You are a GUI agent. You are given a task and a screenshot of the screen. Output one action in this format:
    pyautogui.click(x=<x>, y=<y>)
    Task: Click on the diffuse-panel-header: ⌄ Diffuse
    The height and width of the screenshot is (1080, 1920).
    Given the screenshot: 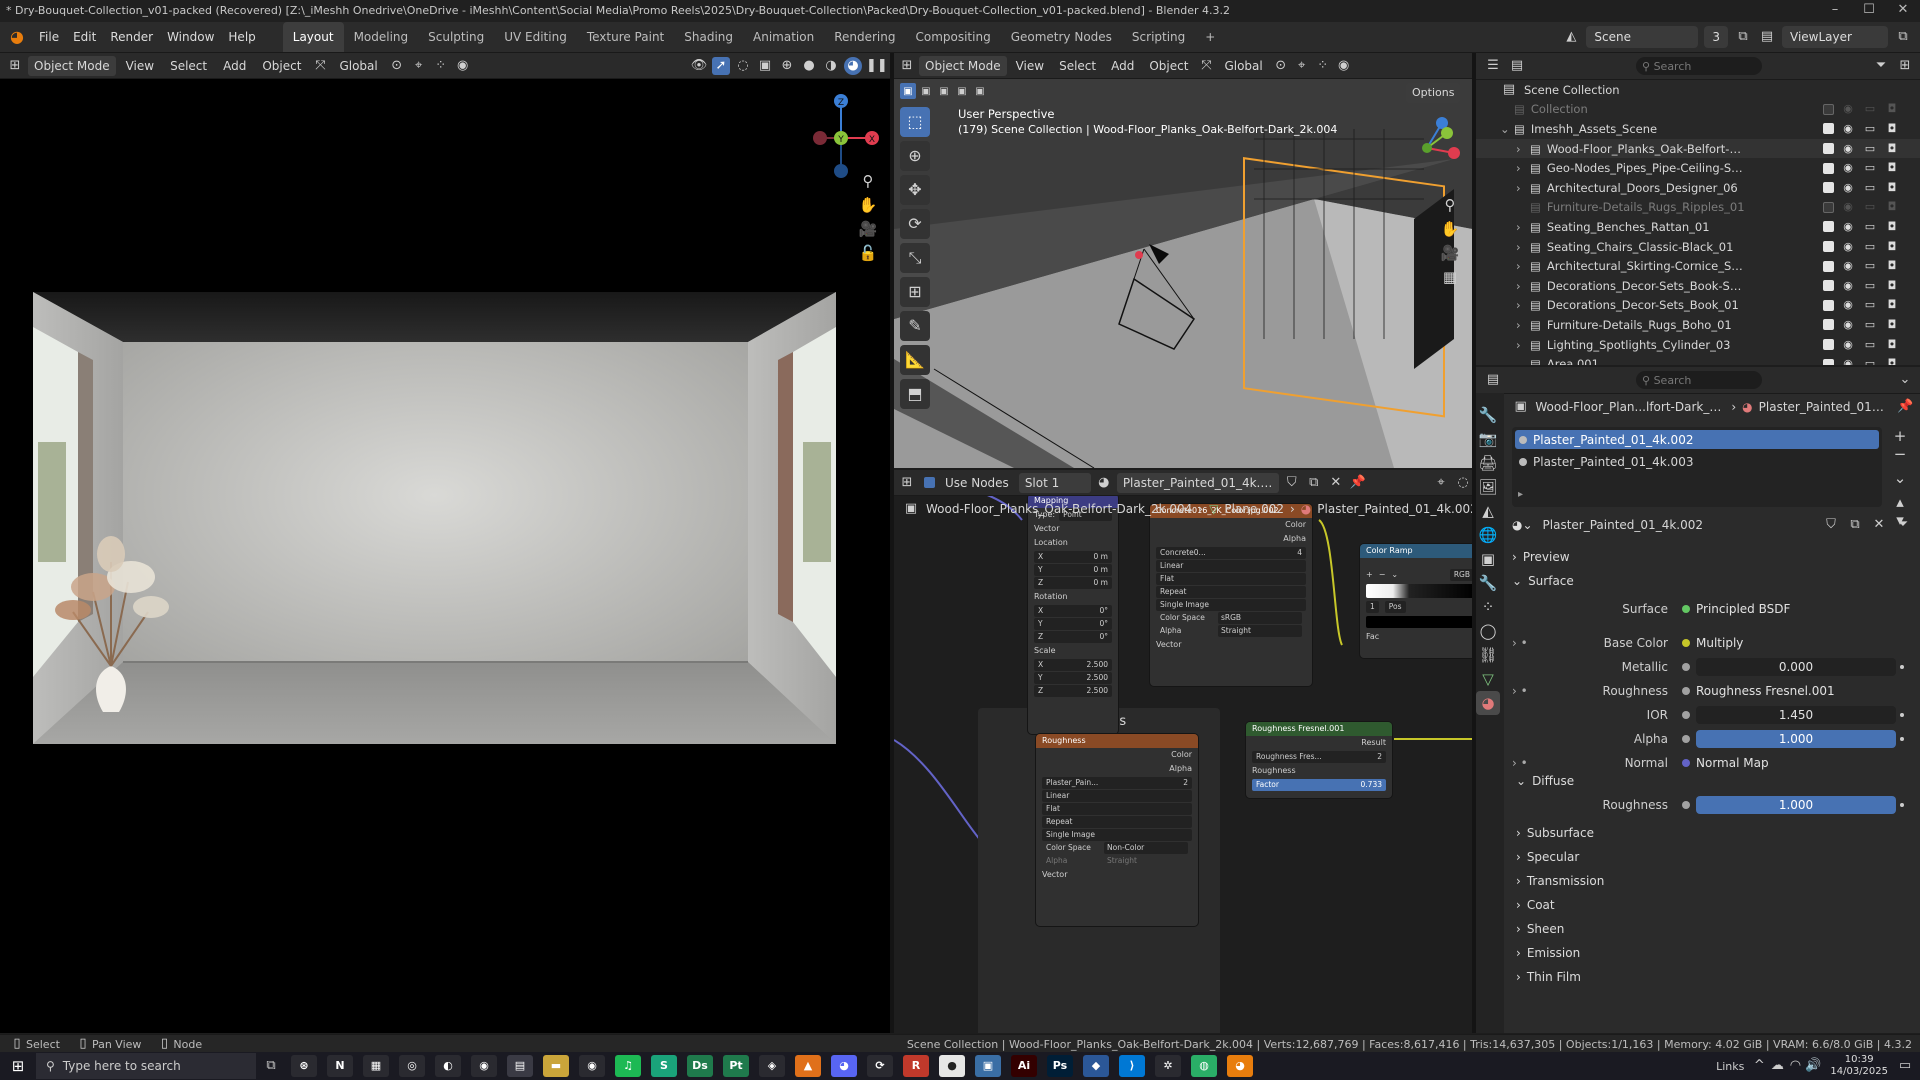 What is the action you would take?
    pyautogui.click(x=1716, y=781)
    